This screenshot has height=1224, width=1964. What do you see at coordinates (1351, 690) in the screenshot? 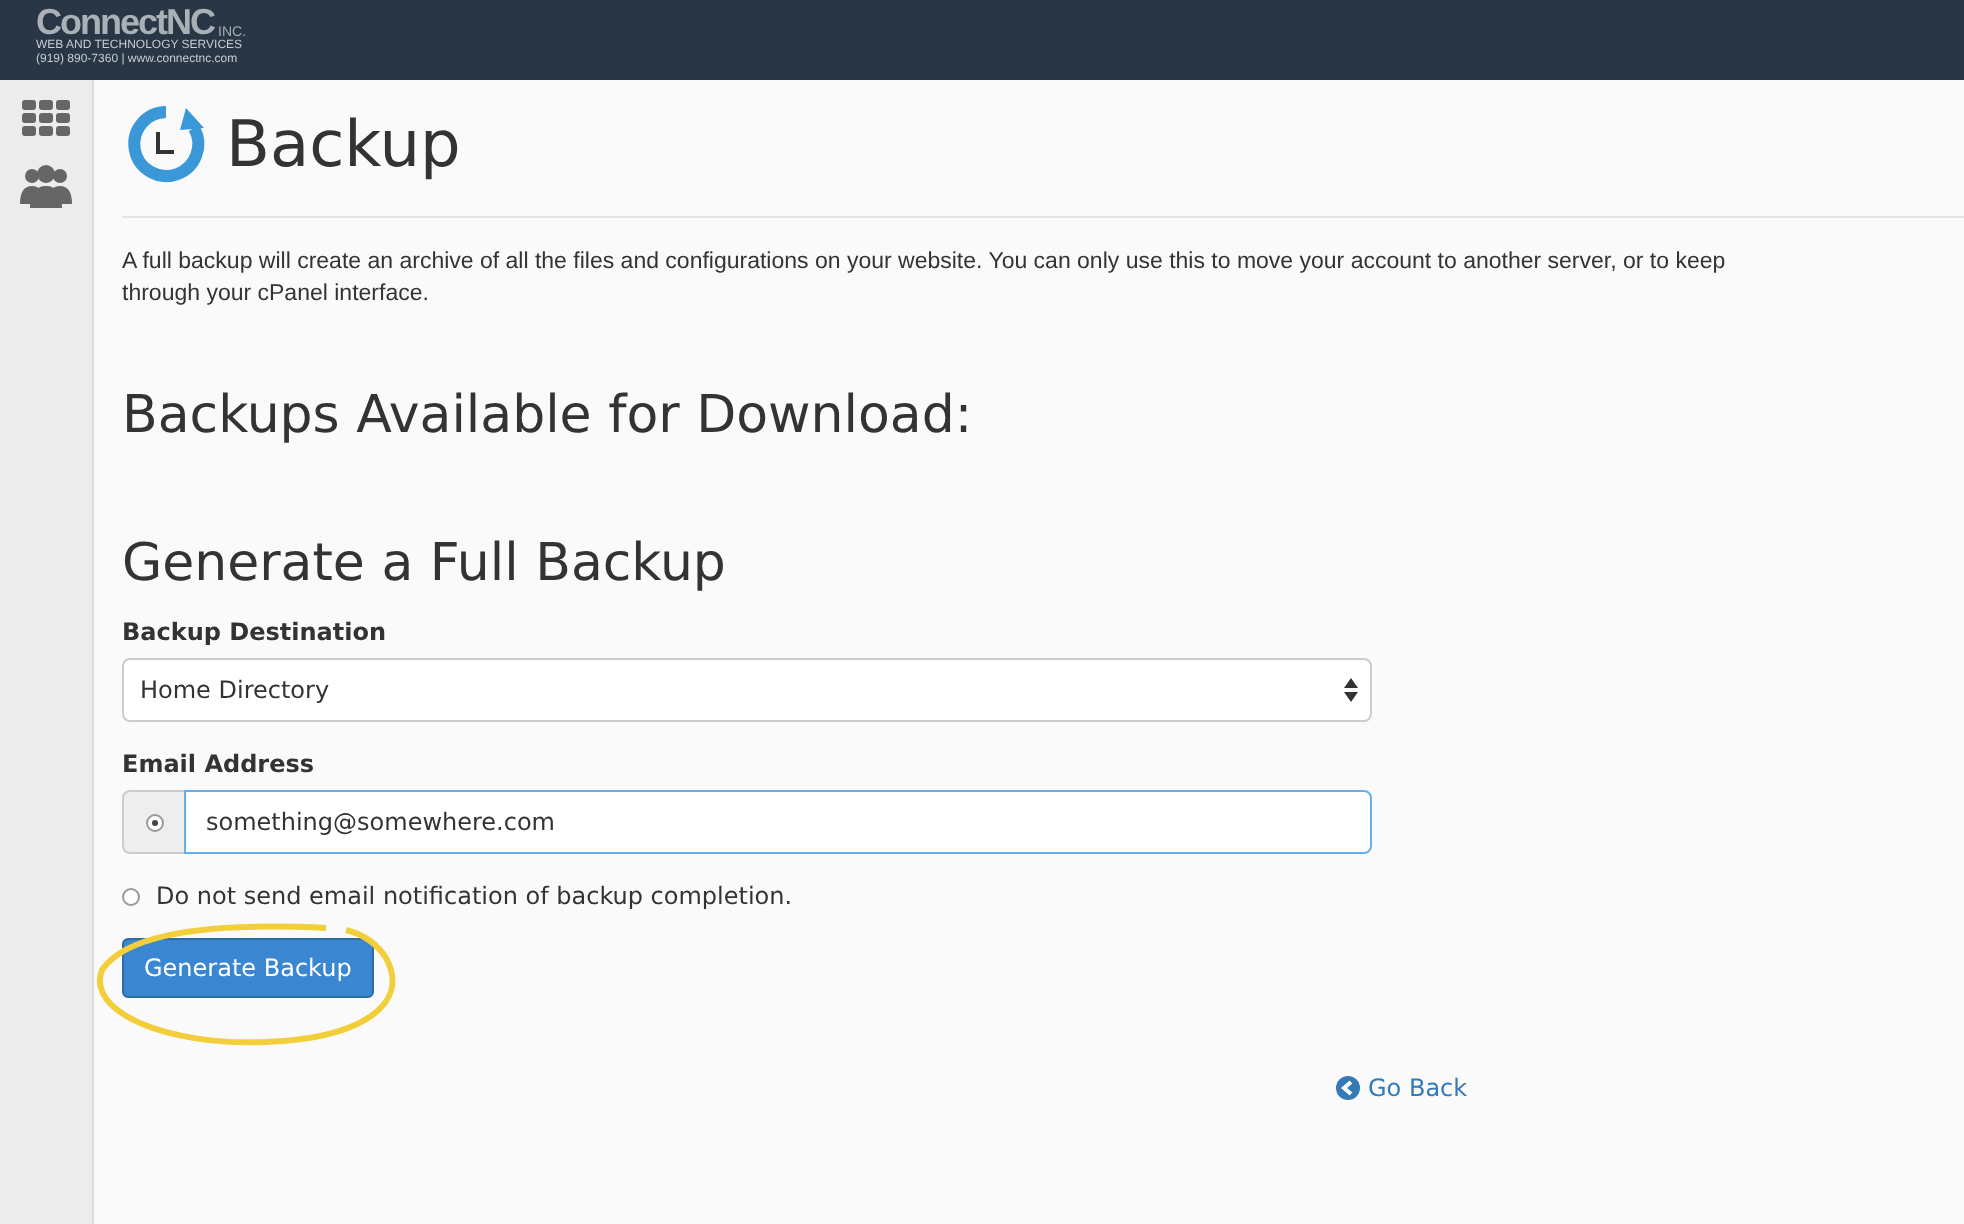
I see `updown-caret-icon` at bounding box center [1351, 690].